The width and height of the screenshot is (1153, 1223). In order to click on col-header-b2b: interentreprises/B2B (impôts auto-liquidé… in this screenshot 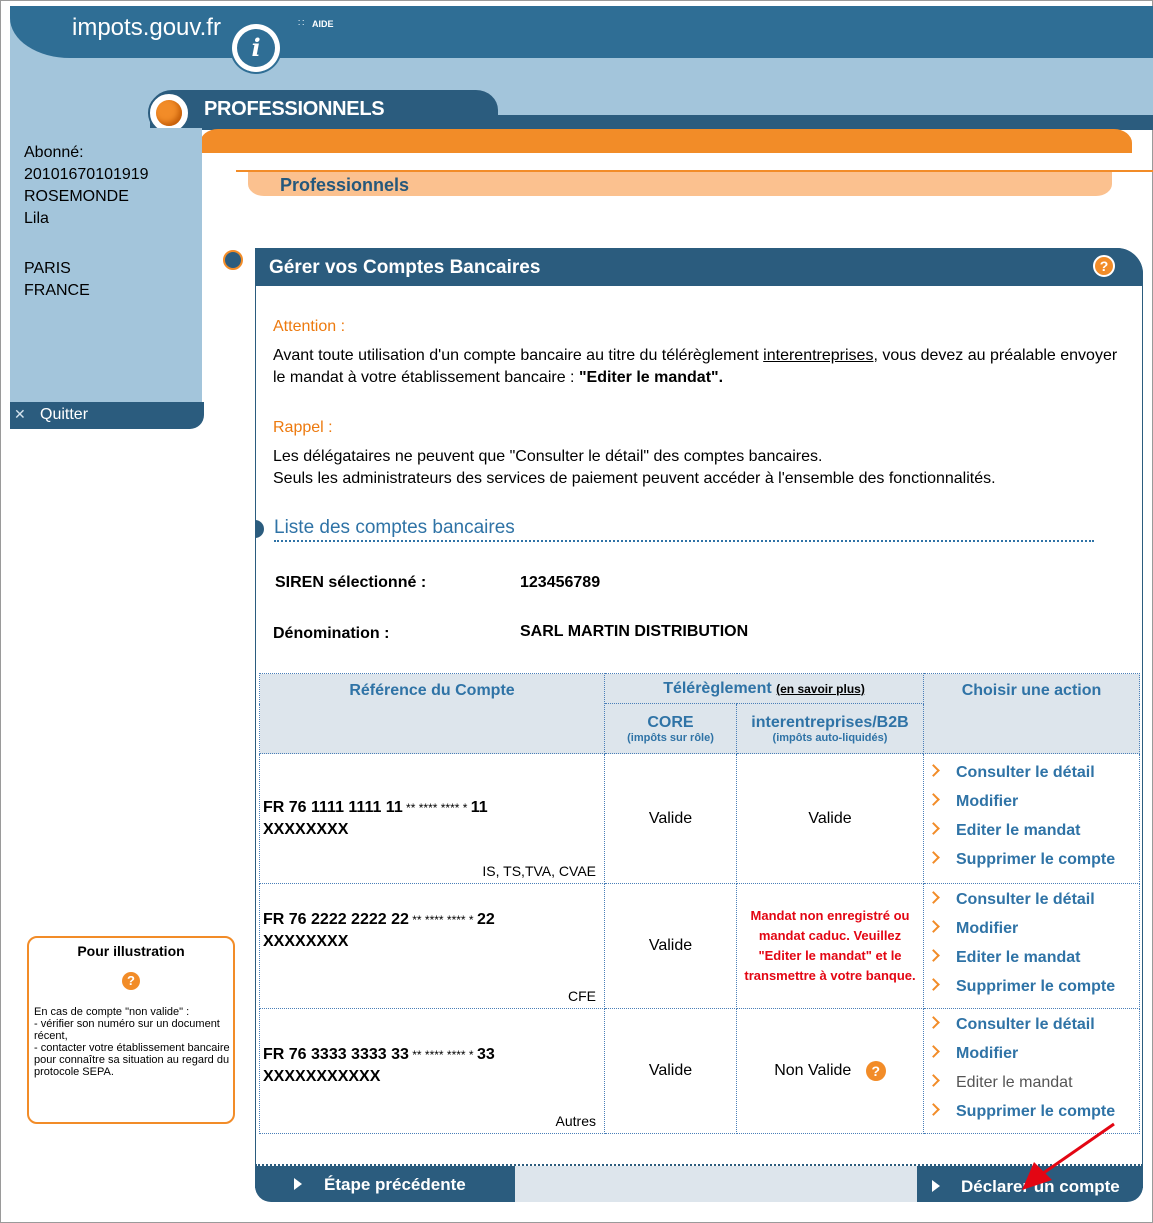, I will do `click(830, 728)`.